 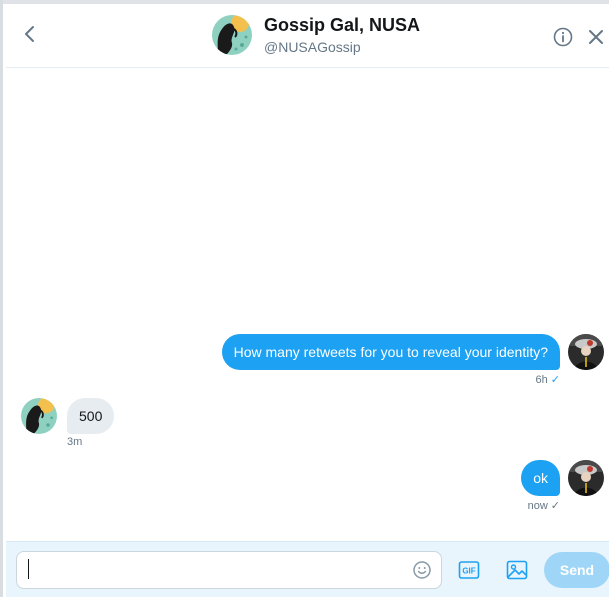 I want to click on gif-icon: GIF, so click(x=469, y=570).